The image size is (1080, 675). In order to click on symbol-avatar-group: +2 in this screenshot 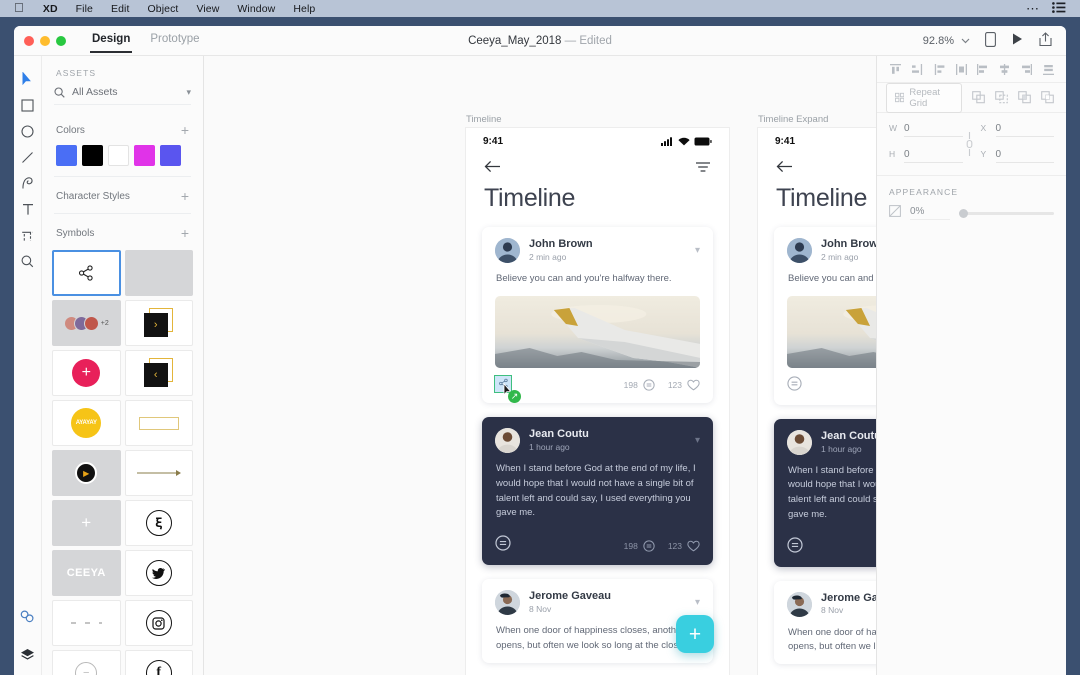, I will do `click(86, 323)`.